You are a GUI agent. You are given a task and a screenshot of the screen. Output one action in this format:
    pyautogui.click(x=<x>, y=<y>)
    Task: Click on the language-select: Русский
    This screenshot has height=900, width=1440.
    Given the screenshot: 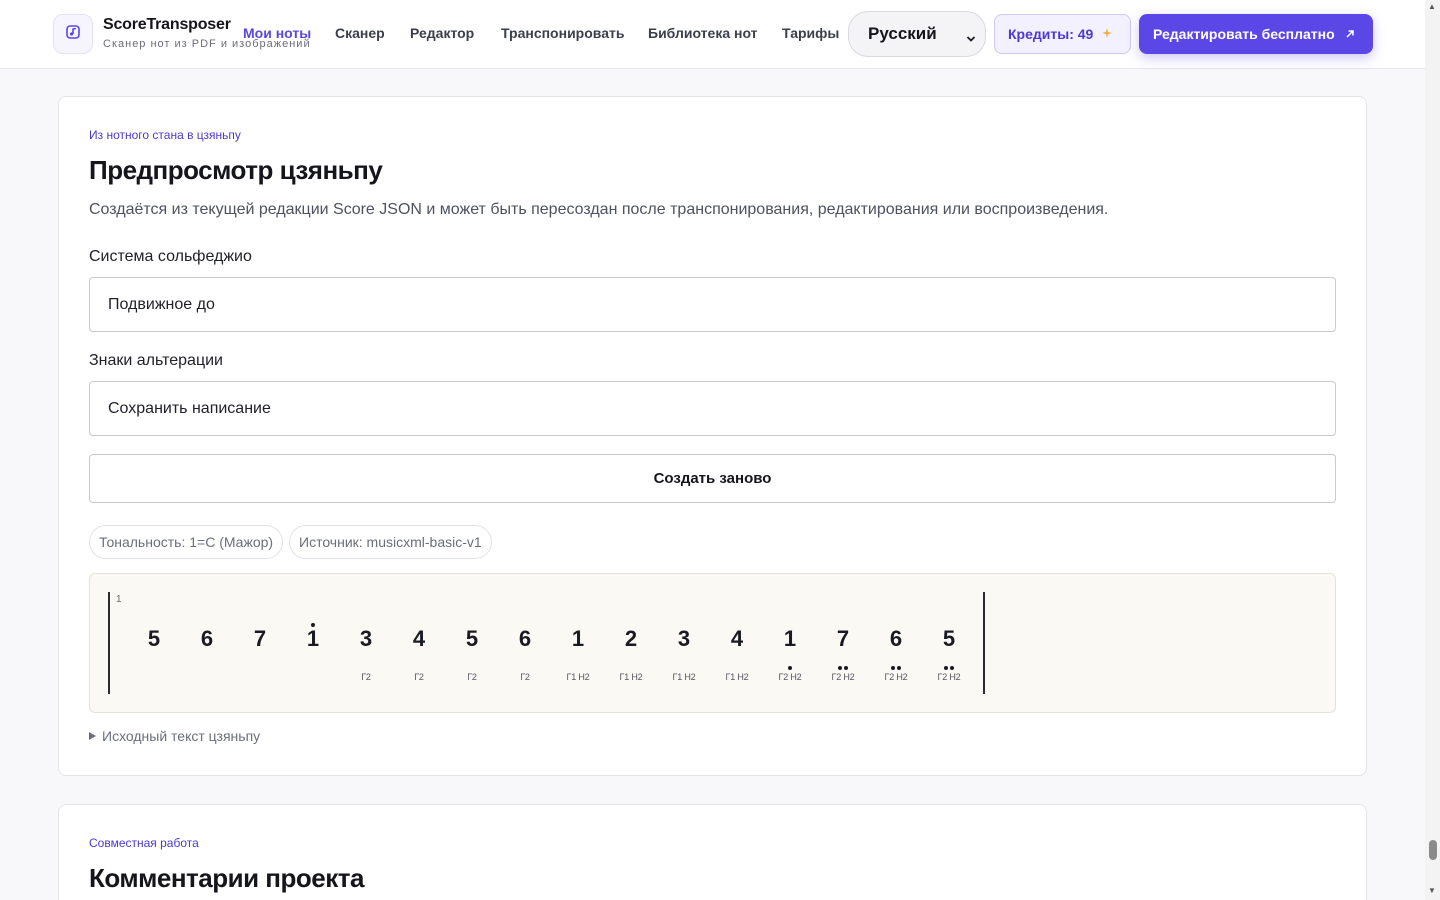 What is the action you would take?
    pyautogui.click(x=917, y=34)
    